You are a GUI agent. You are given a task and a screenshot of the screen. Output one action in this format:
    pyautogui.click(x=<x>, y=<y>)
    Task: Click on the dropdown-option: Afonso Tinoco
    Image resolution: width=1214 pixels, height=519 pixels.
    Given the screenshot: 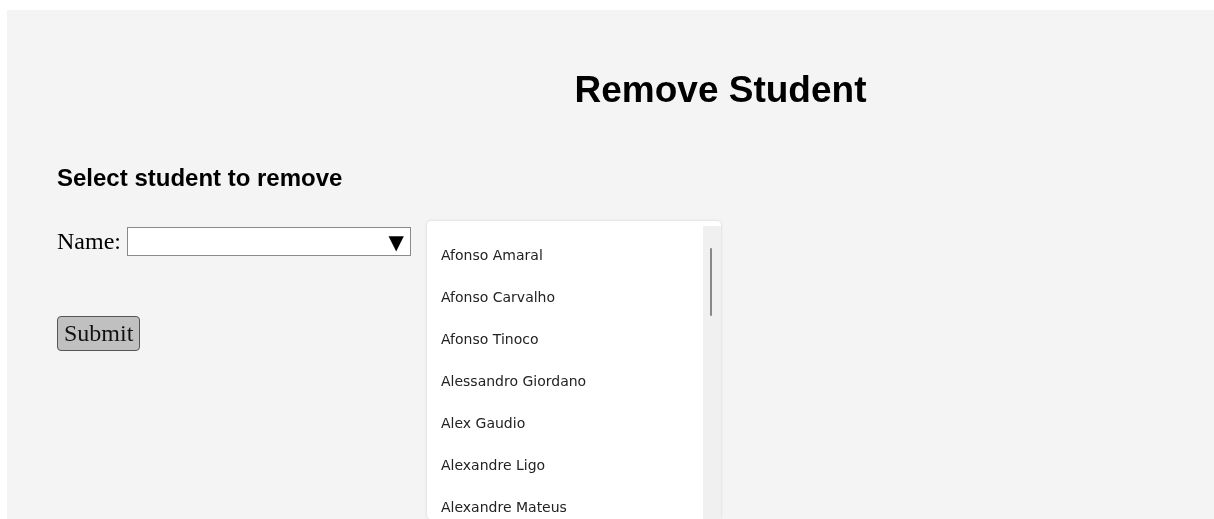 What is the action you would take?
    pyautogui.click(x=581, y=339)
    